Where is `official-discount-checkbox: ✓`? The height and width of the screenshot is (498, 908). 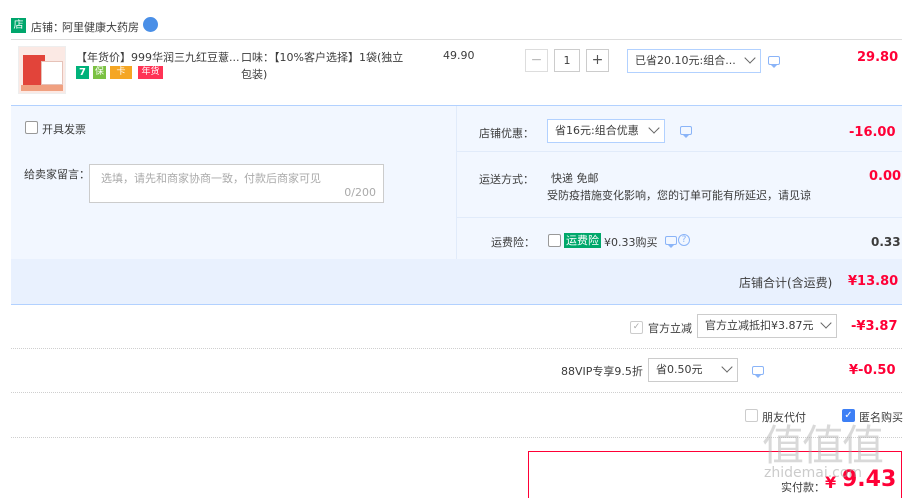 official-discount-checkbox: ✓ is located at coordinates (636, 327).